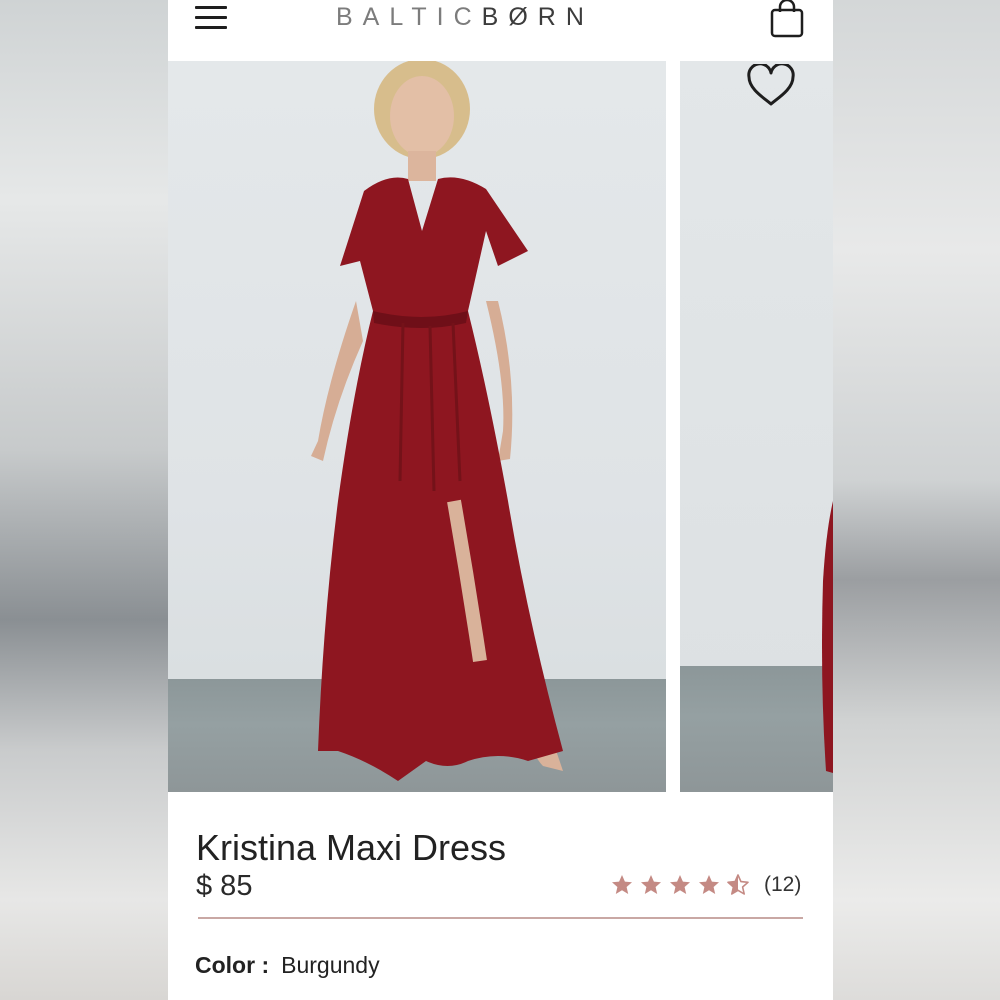 This screenshot has height=1000, width=1000. Describe the element at coordinates (756, 426) in the screenshot. I see `product-image-next` at that location.